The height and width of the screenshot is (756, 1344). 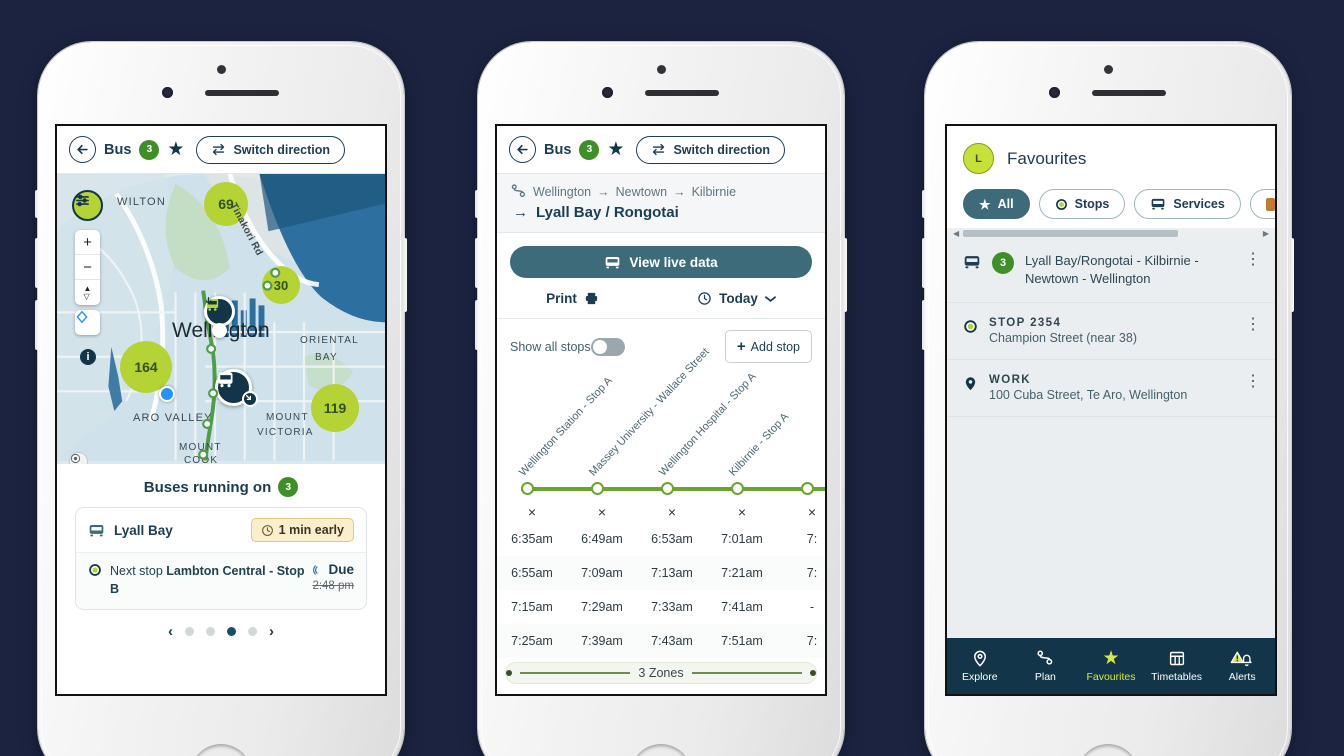 What do you see at coordinates (87, 292) in the screenshot?
I see `tilt-icon: ▲ ▽` at bounding box center [87, 292].